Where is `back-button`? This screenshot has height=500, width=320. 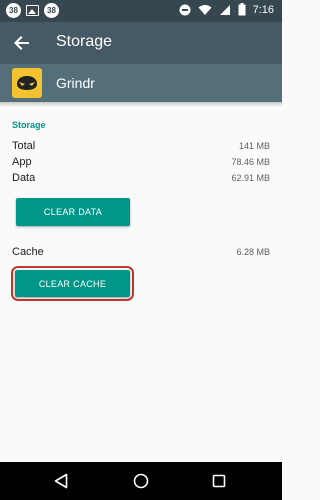 back-button is located at coordinates (22, 43).